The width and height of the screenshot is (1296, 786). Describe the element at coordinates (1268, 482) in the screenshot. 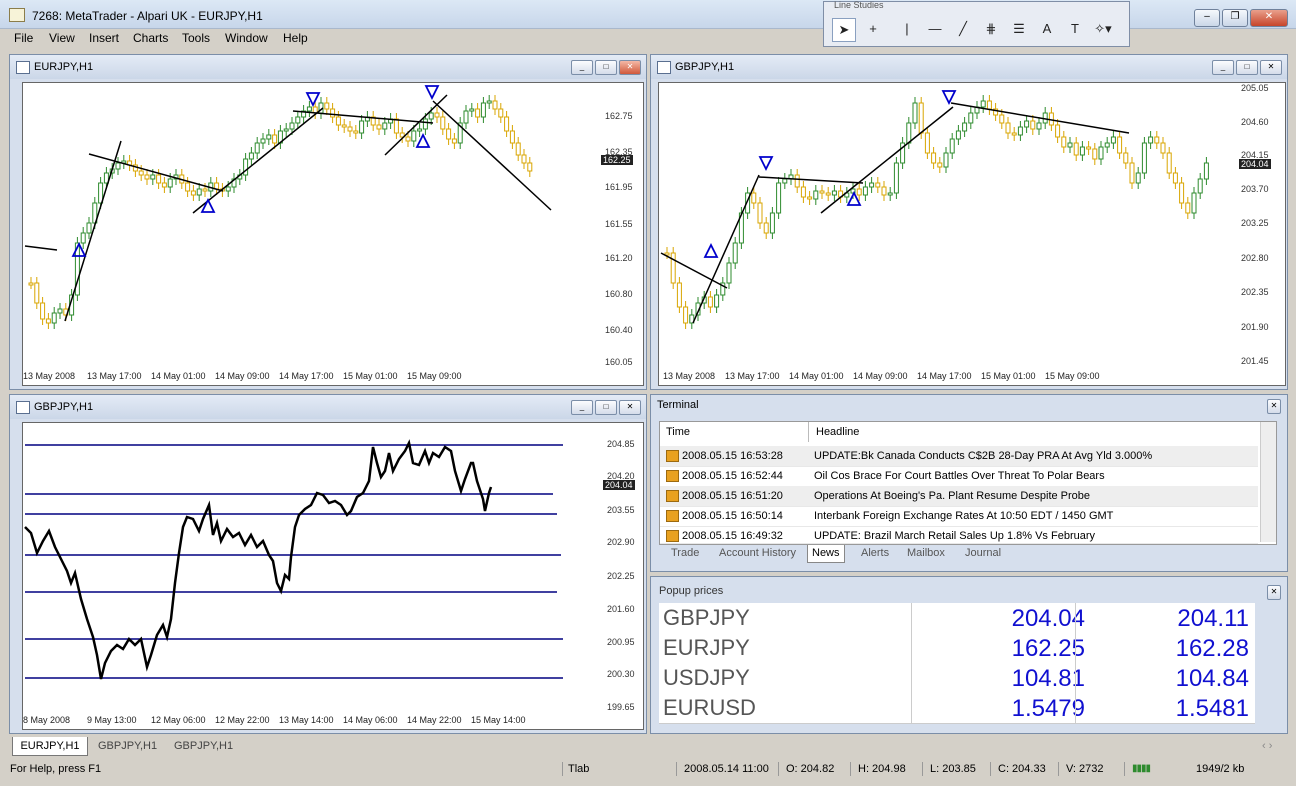

I see `scrollbar` at that location.